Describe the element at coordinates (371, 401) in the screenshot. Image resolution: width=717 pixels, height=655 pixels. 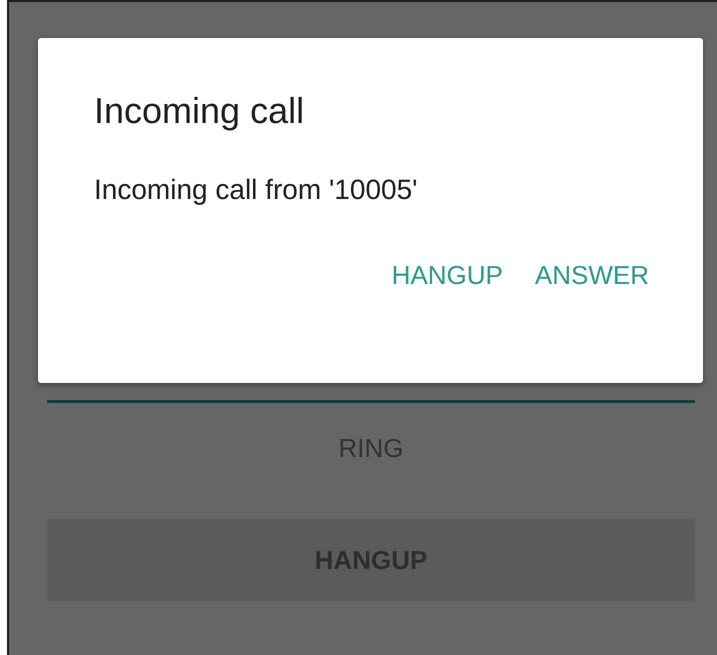
I see `text-field` at that location.